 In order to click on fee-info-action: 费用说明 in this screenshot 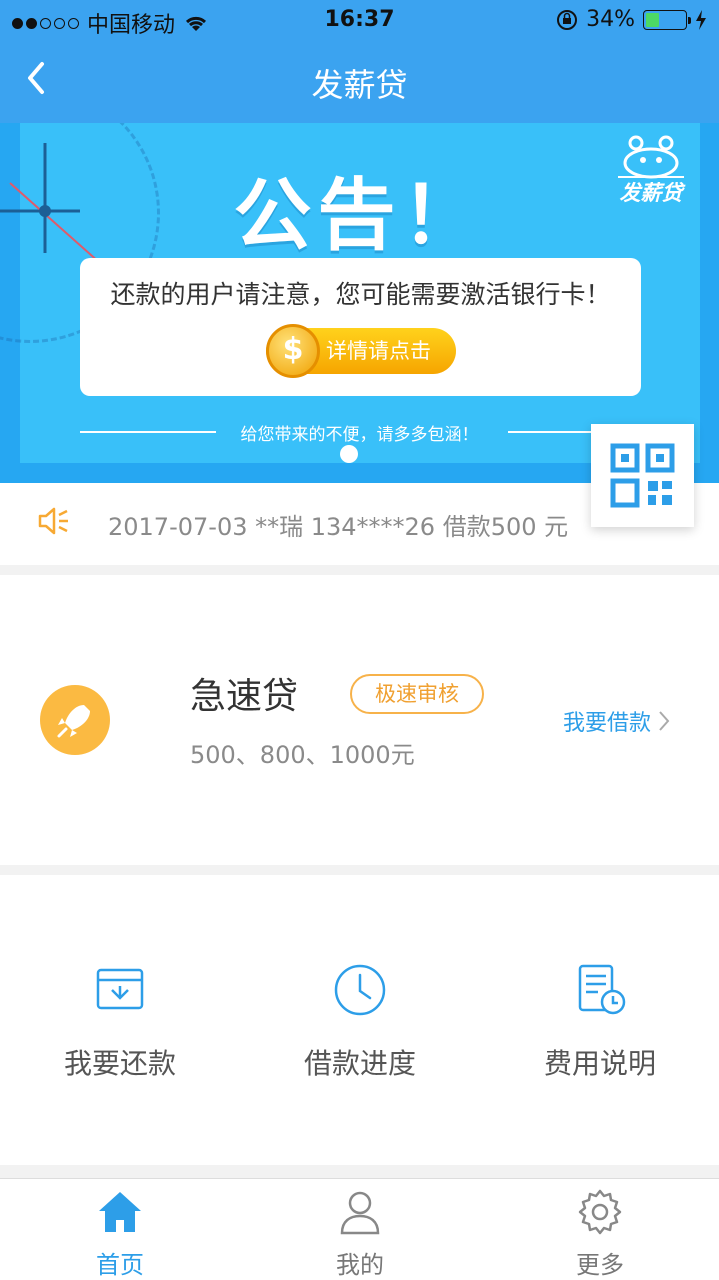, I will do `click(599, 1021)`.